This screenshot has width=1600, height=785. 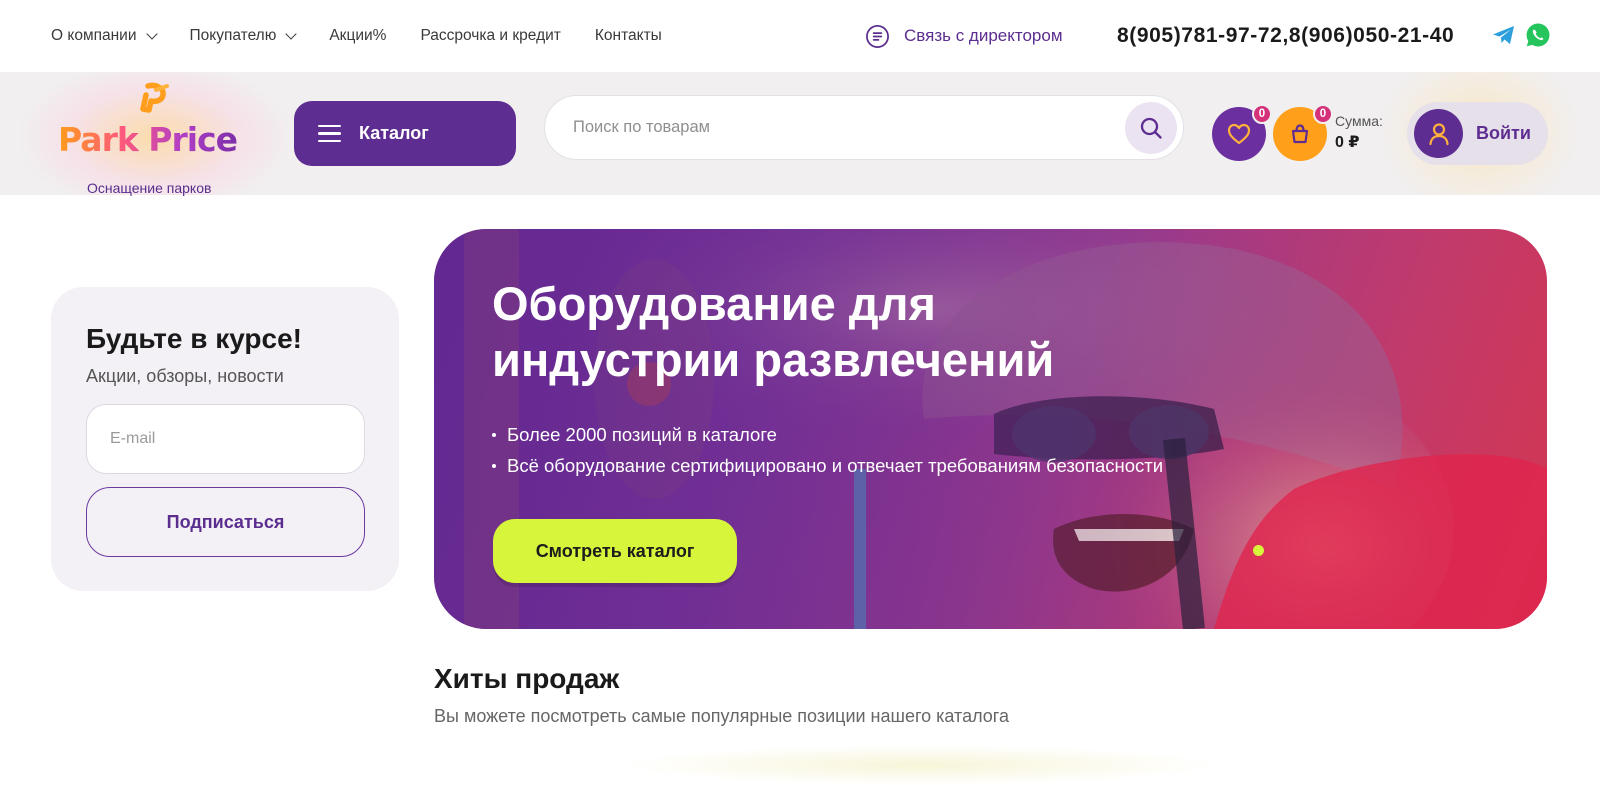 I want to click on nav-promotions: Акции%, so click(x=357, y=36).